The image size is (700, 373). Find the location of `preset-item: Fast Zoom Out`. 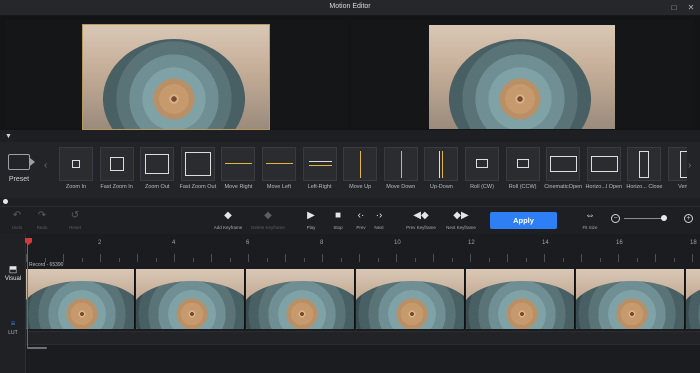

preset-item: Fast Zoom Out is located at coordinates (198, 170).